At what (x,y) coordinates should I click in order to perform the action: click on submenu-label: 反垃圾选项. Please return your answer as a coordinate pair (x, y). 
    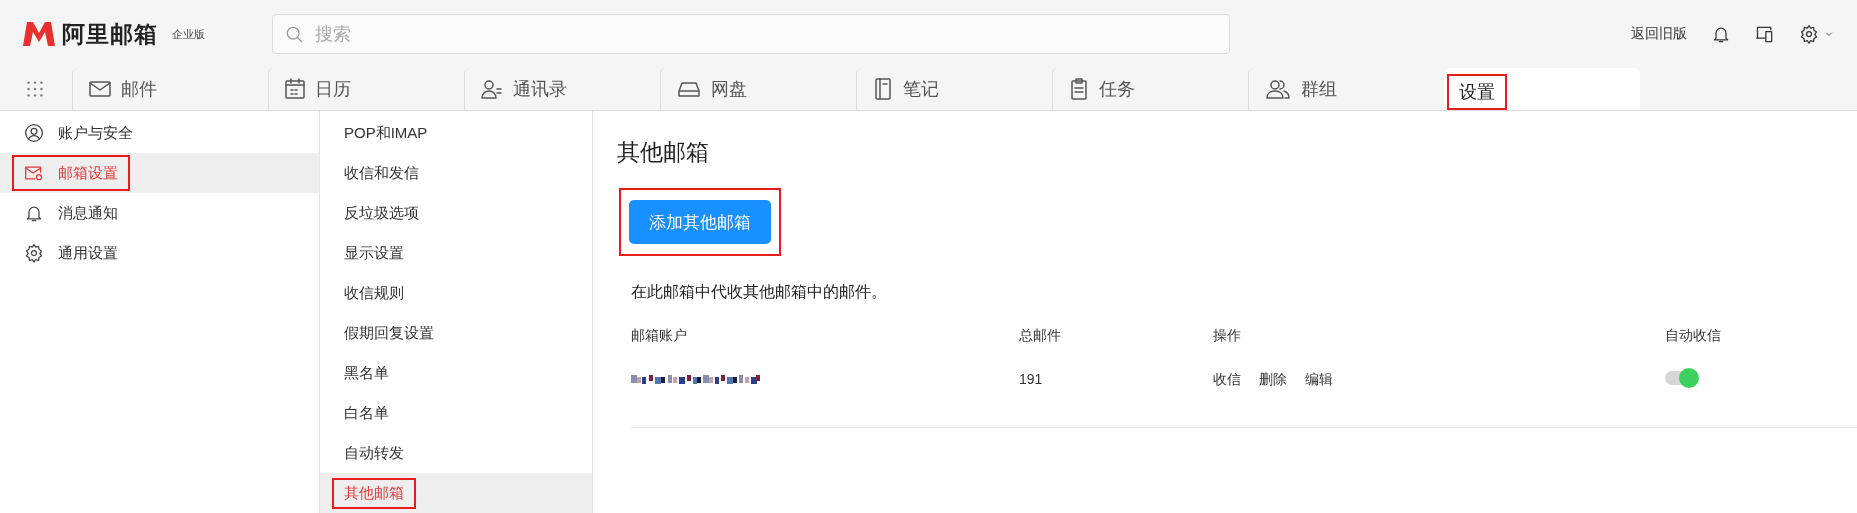
    Looking at the image, I should click on (381, 213).